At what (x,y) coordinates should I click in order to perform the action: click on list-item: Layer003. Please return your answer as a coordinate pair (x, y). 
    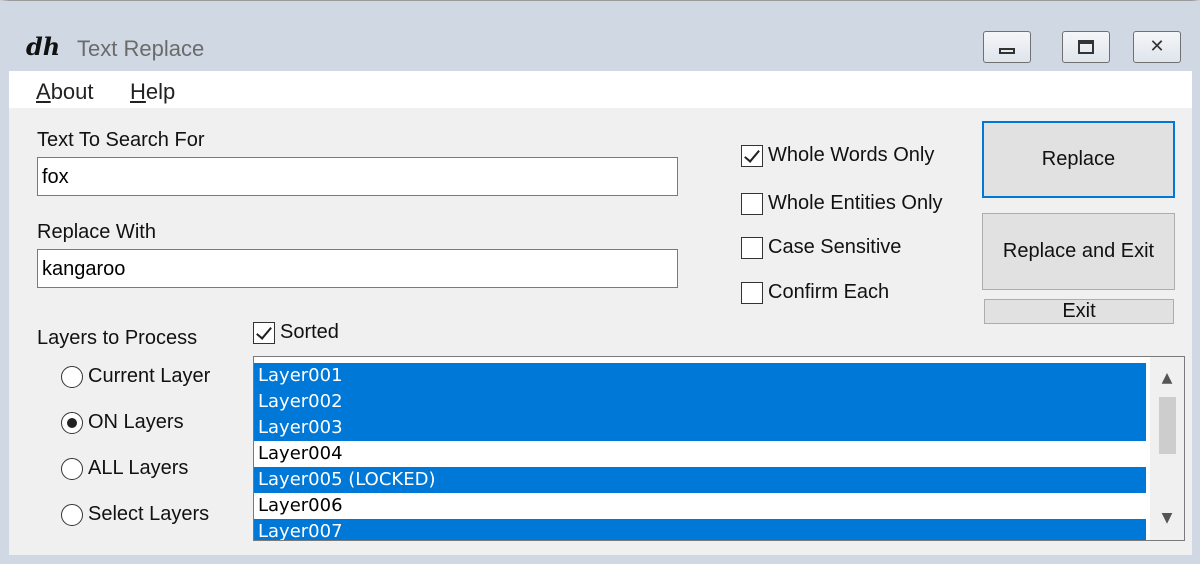
    Looking at the image, I should click on (700, 428).